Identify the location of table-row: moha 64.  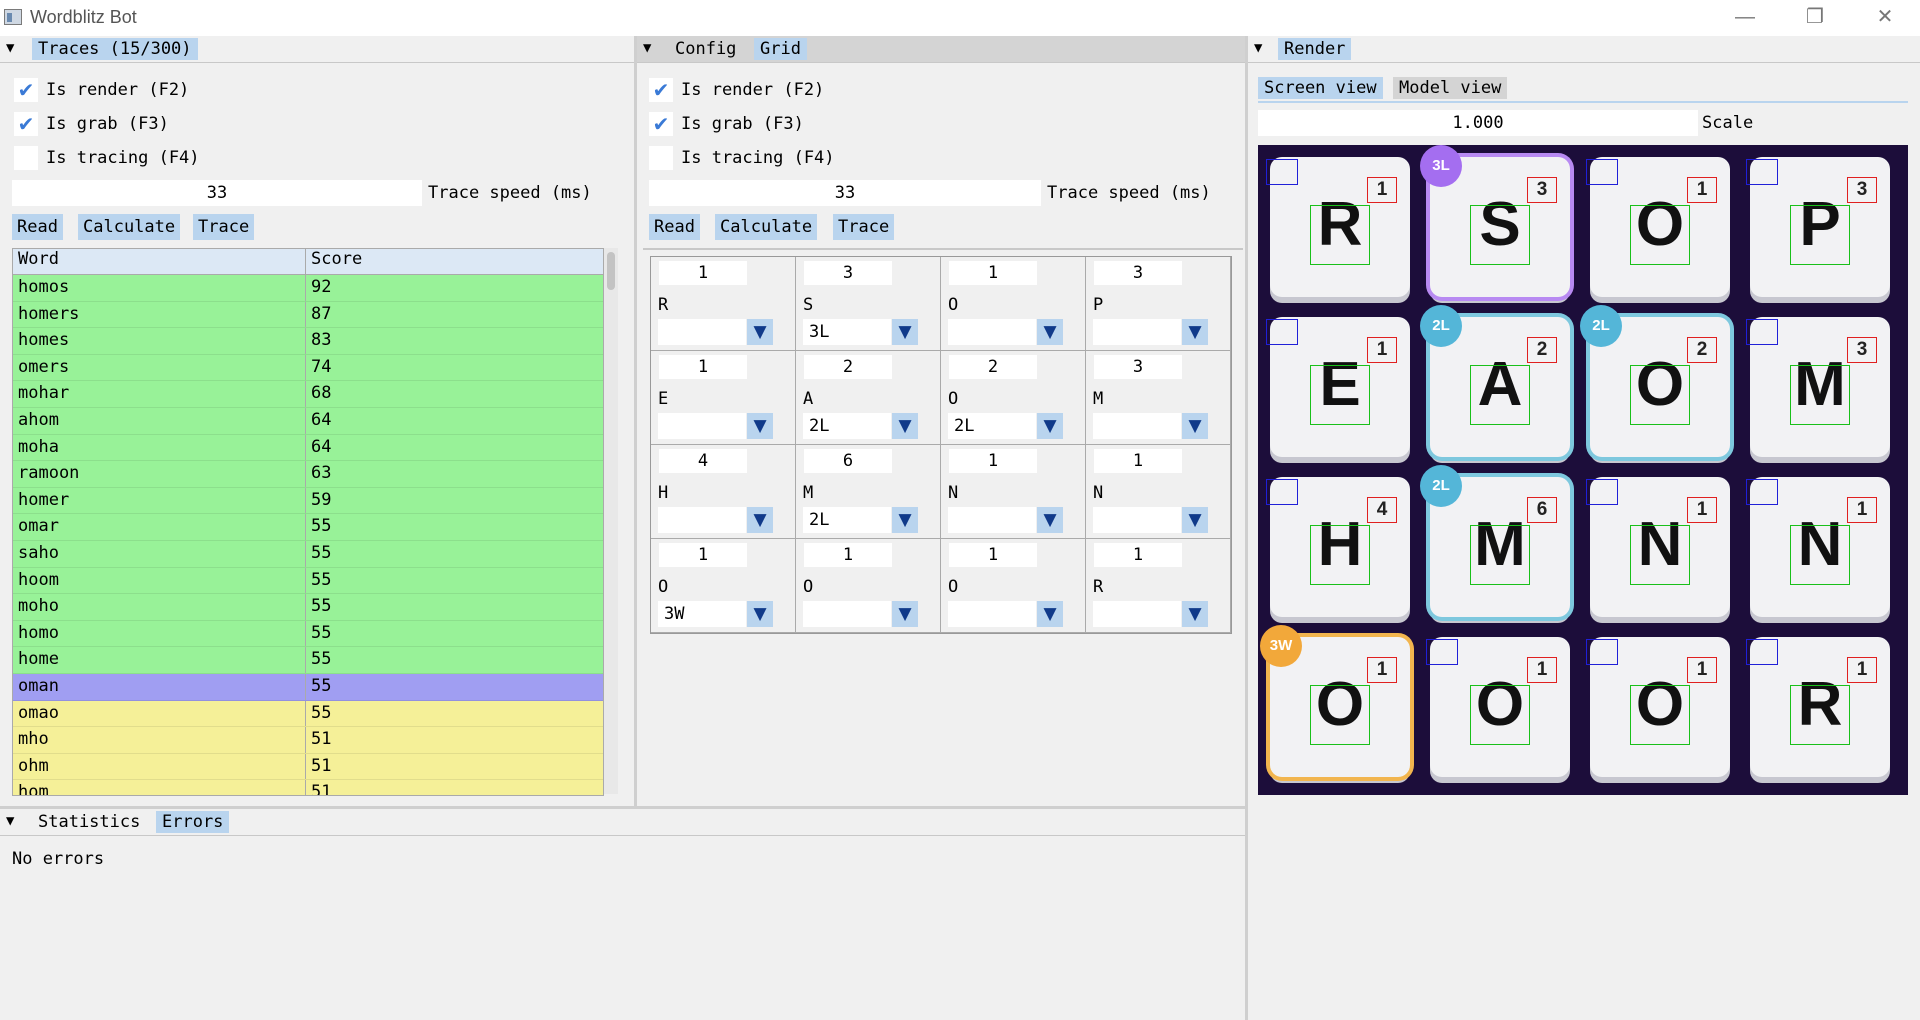
(308, 448).